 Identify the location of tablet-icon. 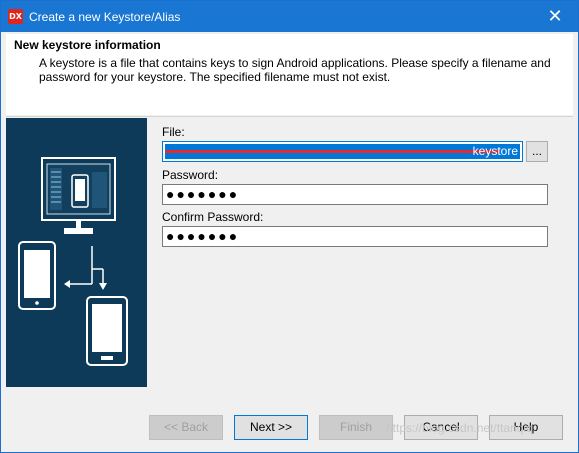
(37, 275).